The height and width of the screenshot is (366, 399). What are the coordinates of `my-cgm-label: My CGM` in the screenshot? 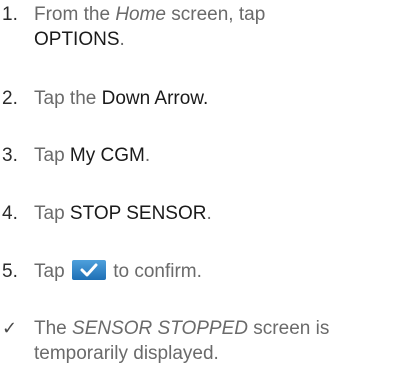 It's located at (107, 155).